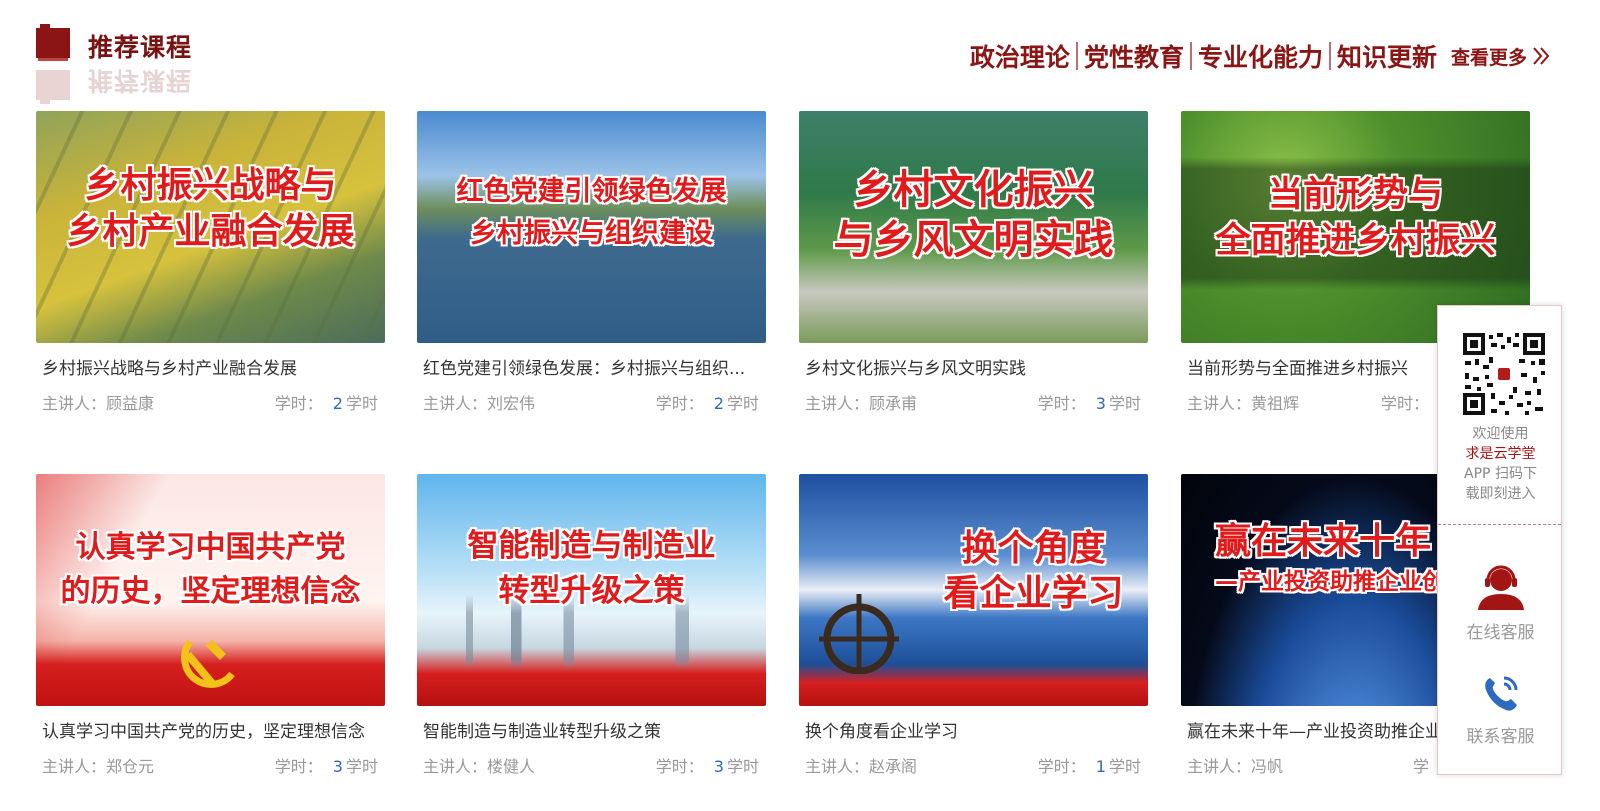 The height and width of the screenshot is (811, 1600). I want to click on online-service-button: 在线客服, so click(1500, 603).